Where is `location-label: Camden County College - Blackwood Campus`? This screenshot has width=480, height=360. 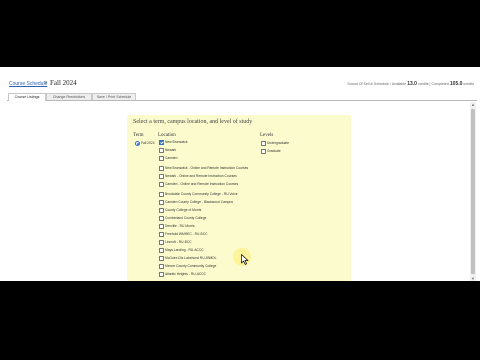 location-label: Camden County College - Blackwood Campus is located at coordinates (199, 201).